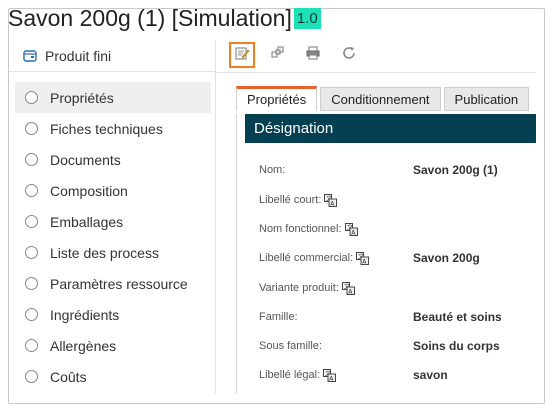  I want to click on field-row-nom-fonctionnel: Nom fonctionnel:文A, so click(386, 229).